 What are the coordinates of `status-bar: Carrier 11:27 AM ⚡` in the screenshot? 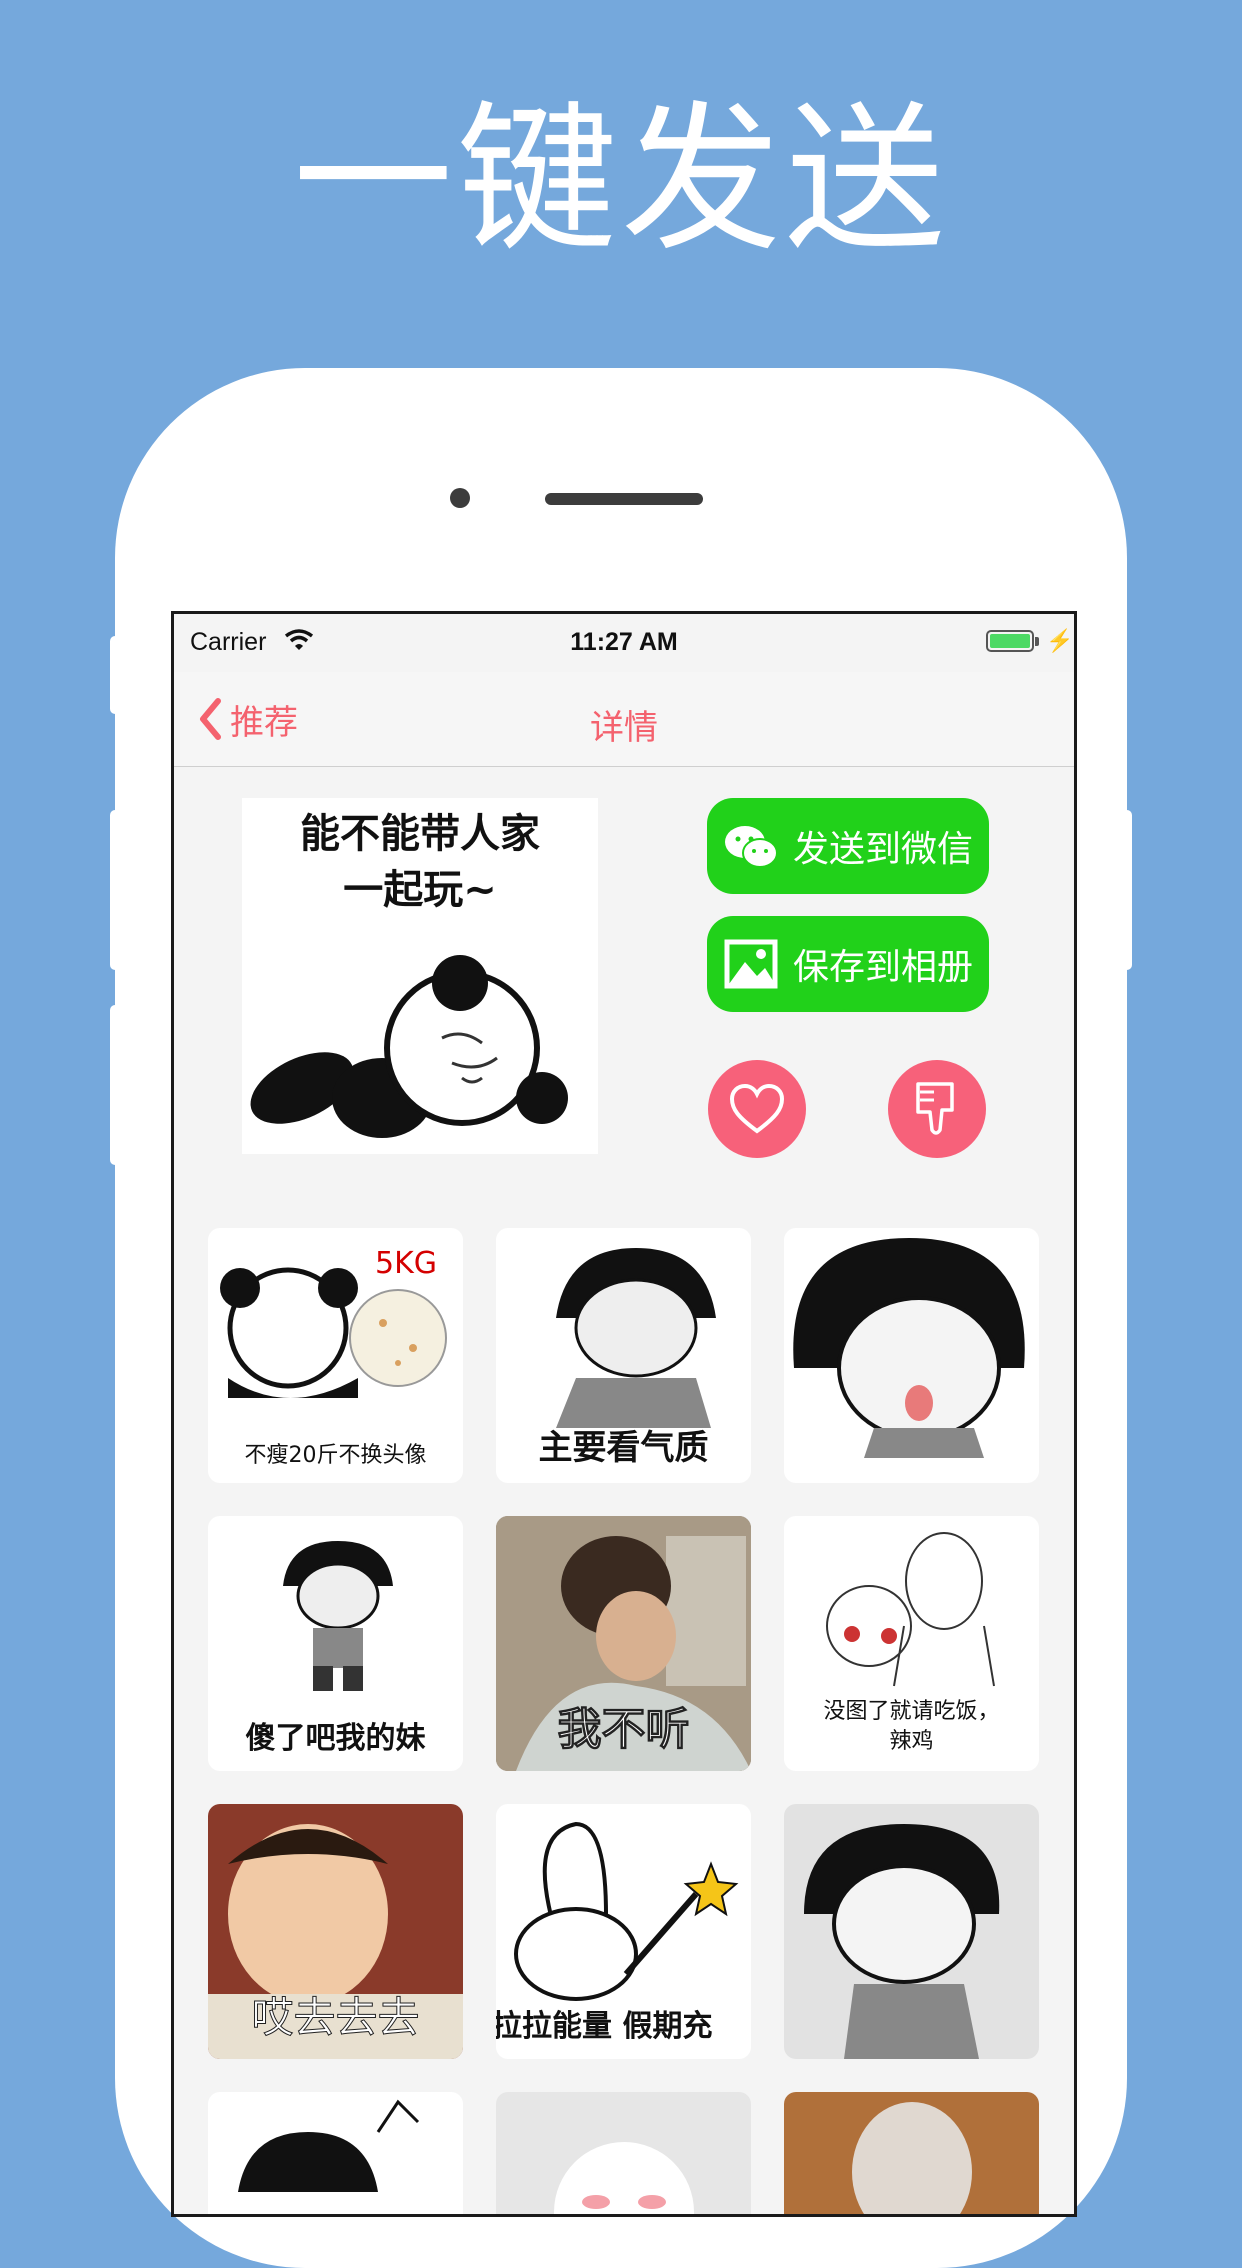 It's located at (624, 643).